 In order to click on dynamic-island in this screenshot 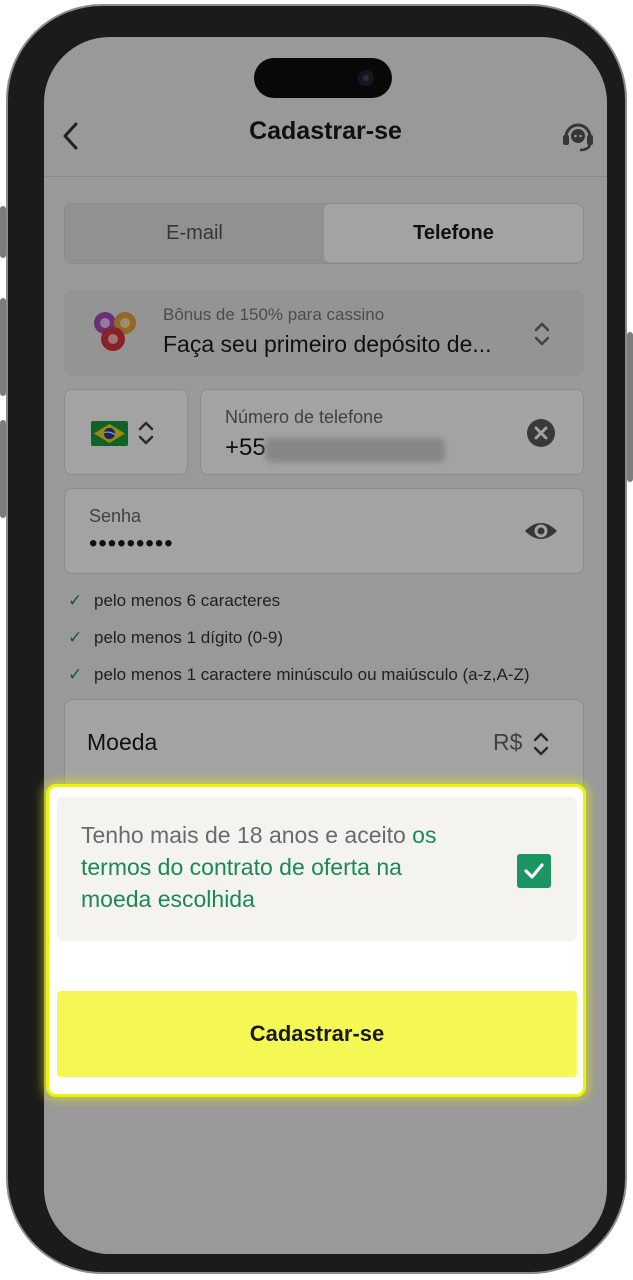, I will do `click(323, 78)`.